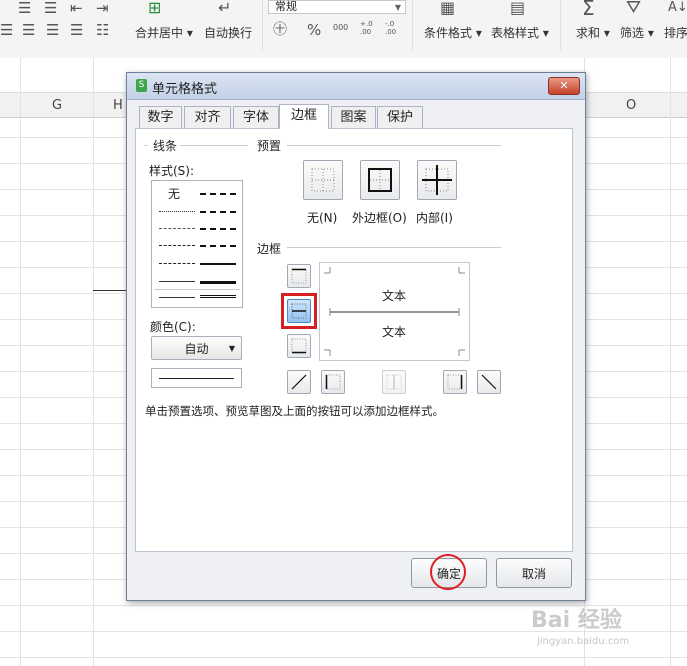 This screenshot has width=687, height=666. What do you see at coordinates (50, 8) in the screenshot?
I see `align-center-icon: ☰` at bounding box center [50, 8].